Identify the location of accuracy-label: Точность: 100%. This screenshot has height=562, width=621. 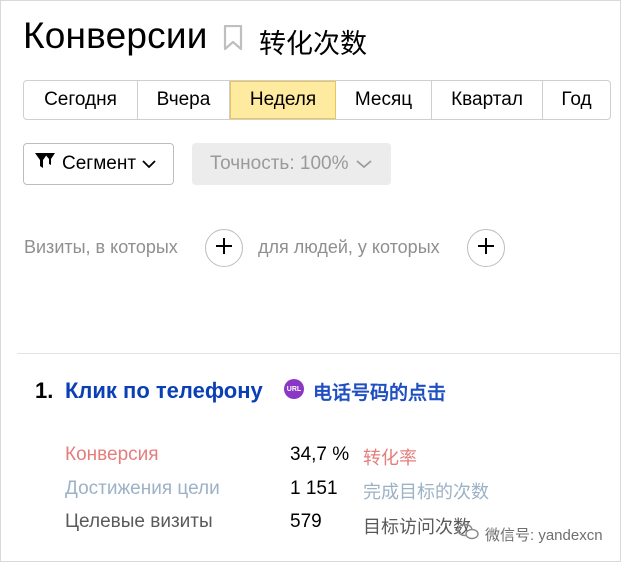
(279, 163).